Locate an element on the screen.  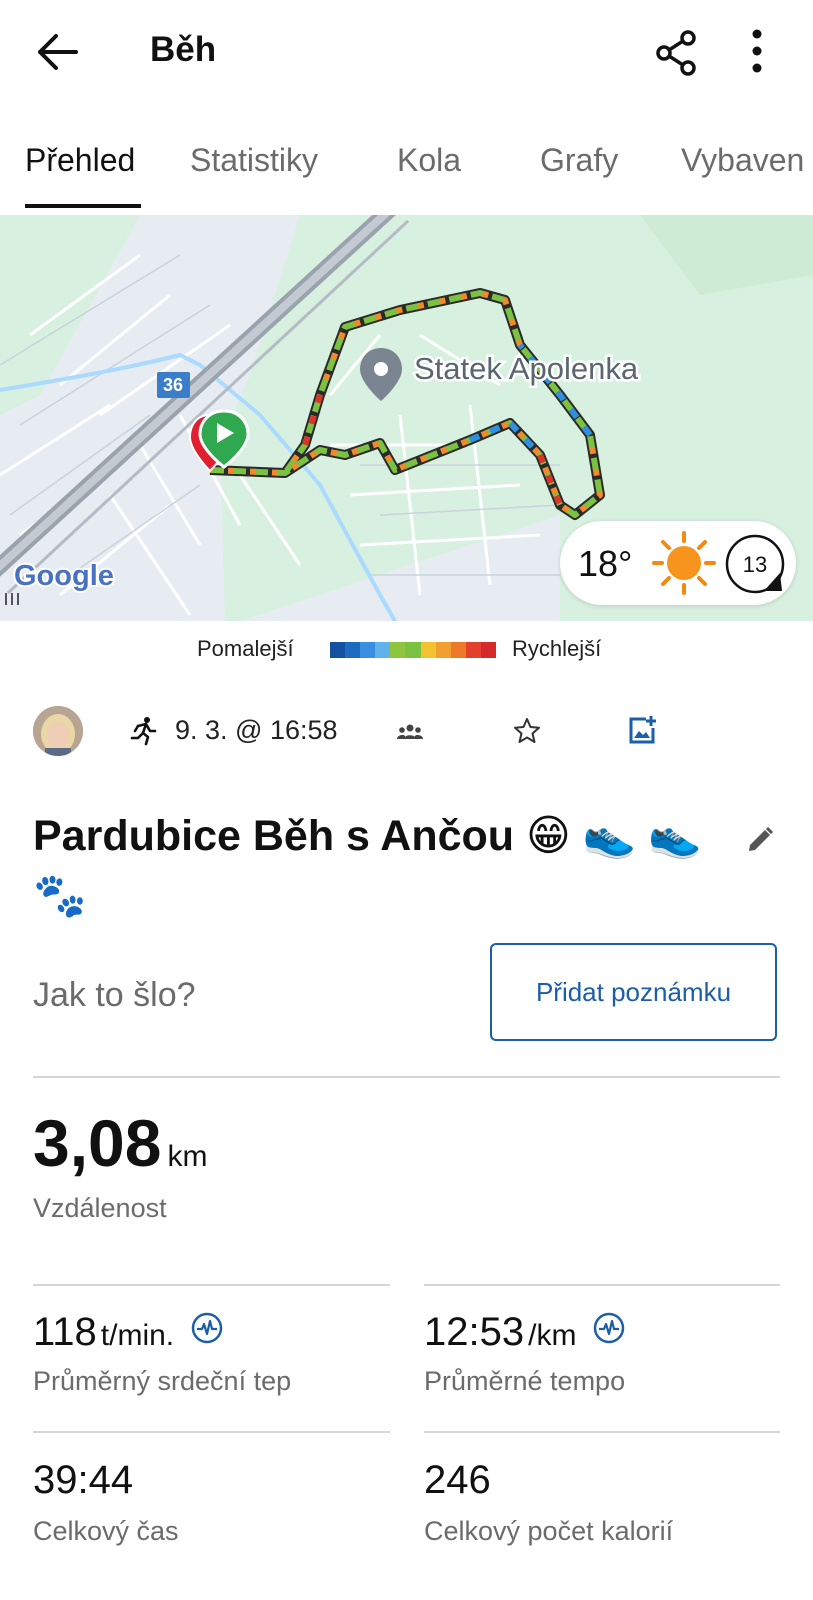
activity-meta-row: 9. 3. @ 16:58 is located at coordinates (406, 732).